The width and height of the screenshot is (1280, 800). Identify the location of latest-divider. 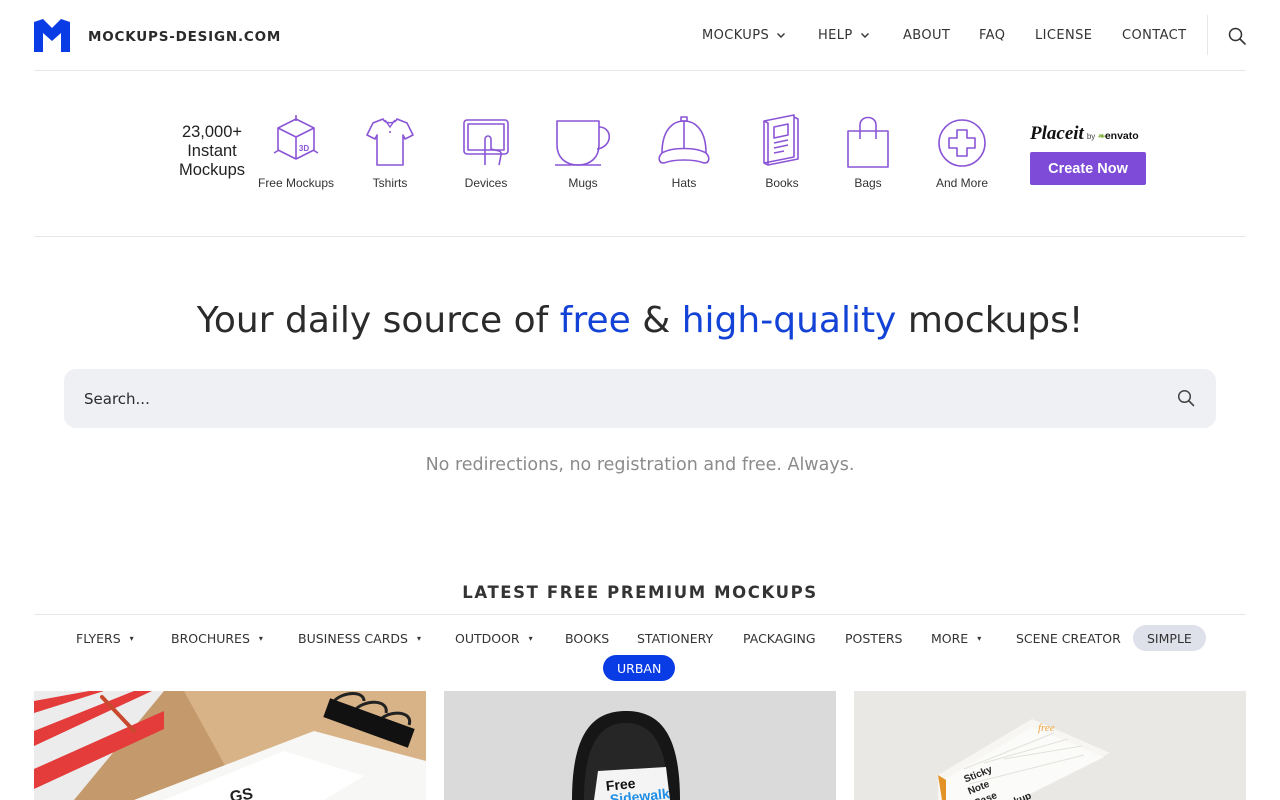
(640, 614).